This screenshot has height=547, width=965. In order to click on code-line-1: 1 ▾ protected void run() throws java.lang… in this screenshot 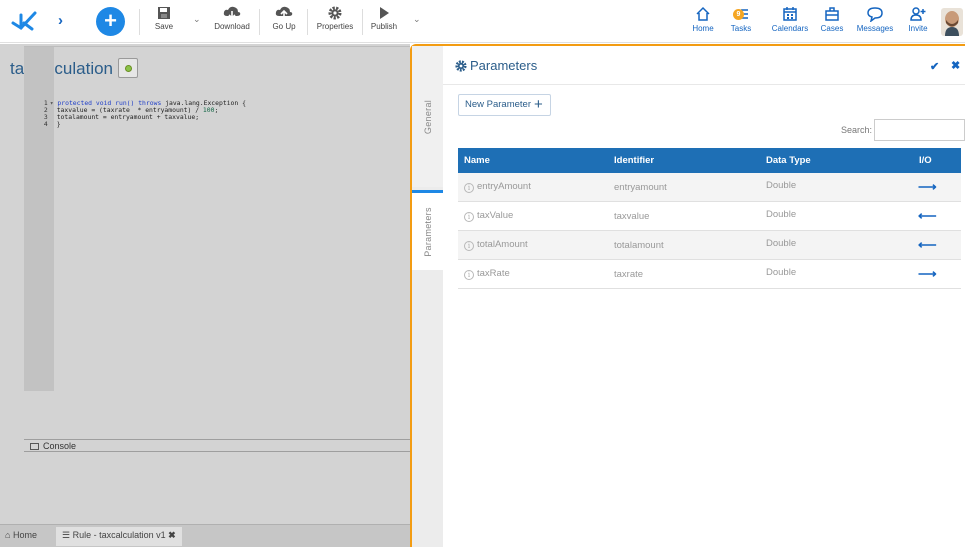, I will do `click(135, 100)`.